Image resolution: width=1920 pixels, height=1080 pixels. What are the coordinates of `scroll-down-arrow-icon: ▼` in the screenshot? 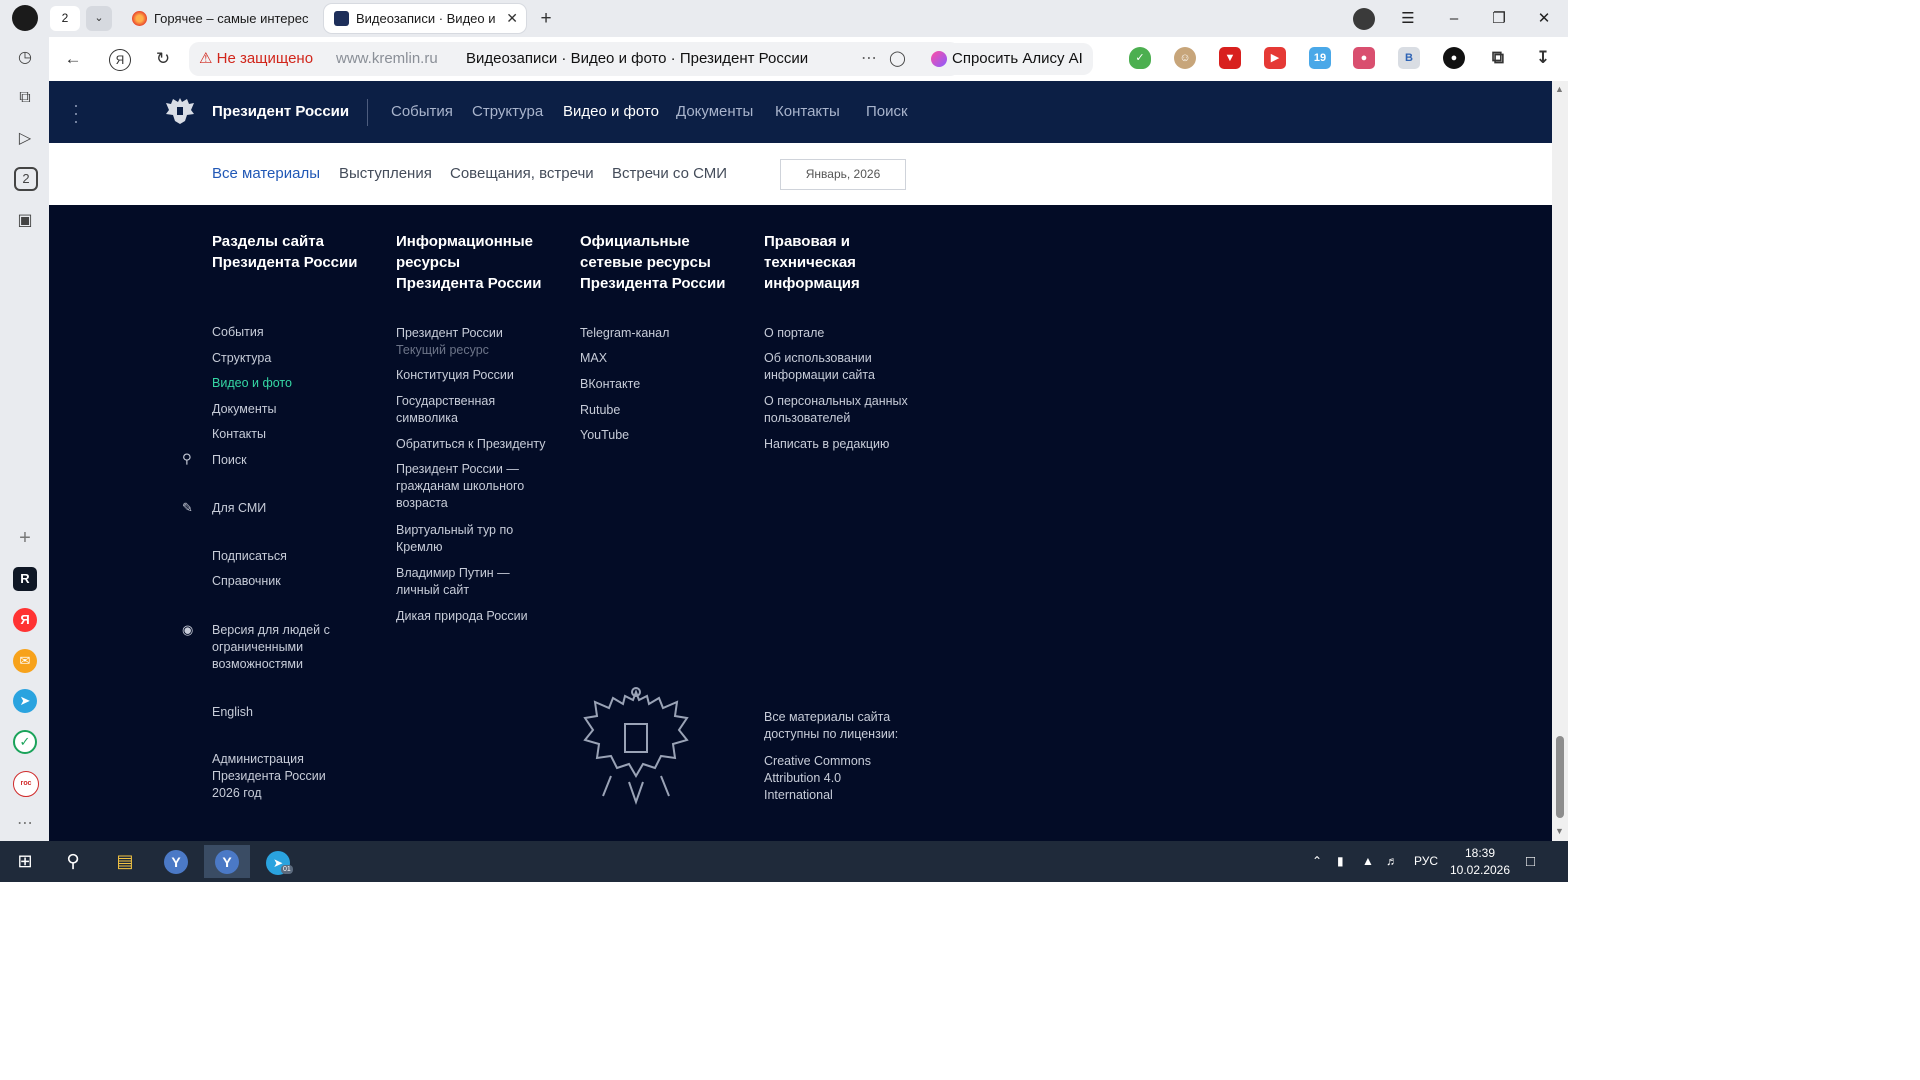 It's located at (1559, 831).